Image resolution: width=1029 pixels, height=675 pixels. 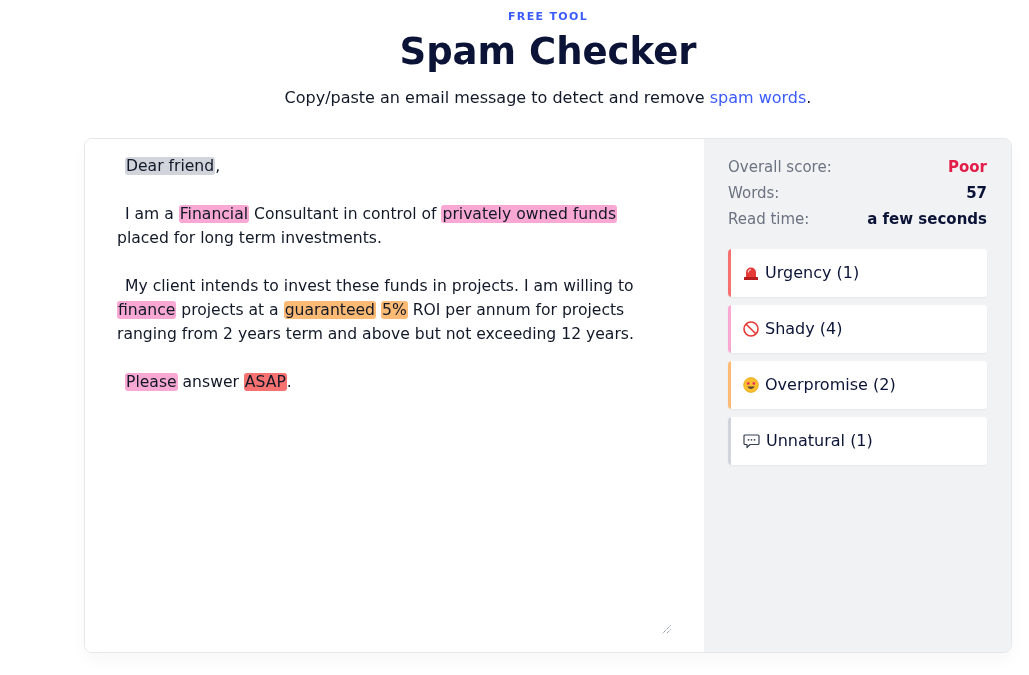 What do you see at coordinates (666, 629) in the screenshot?
I see `resize-handle-icon` at bounding box center [666, 629].